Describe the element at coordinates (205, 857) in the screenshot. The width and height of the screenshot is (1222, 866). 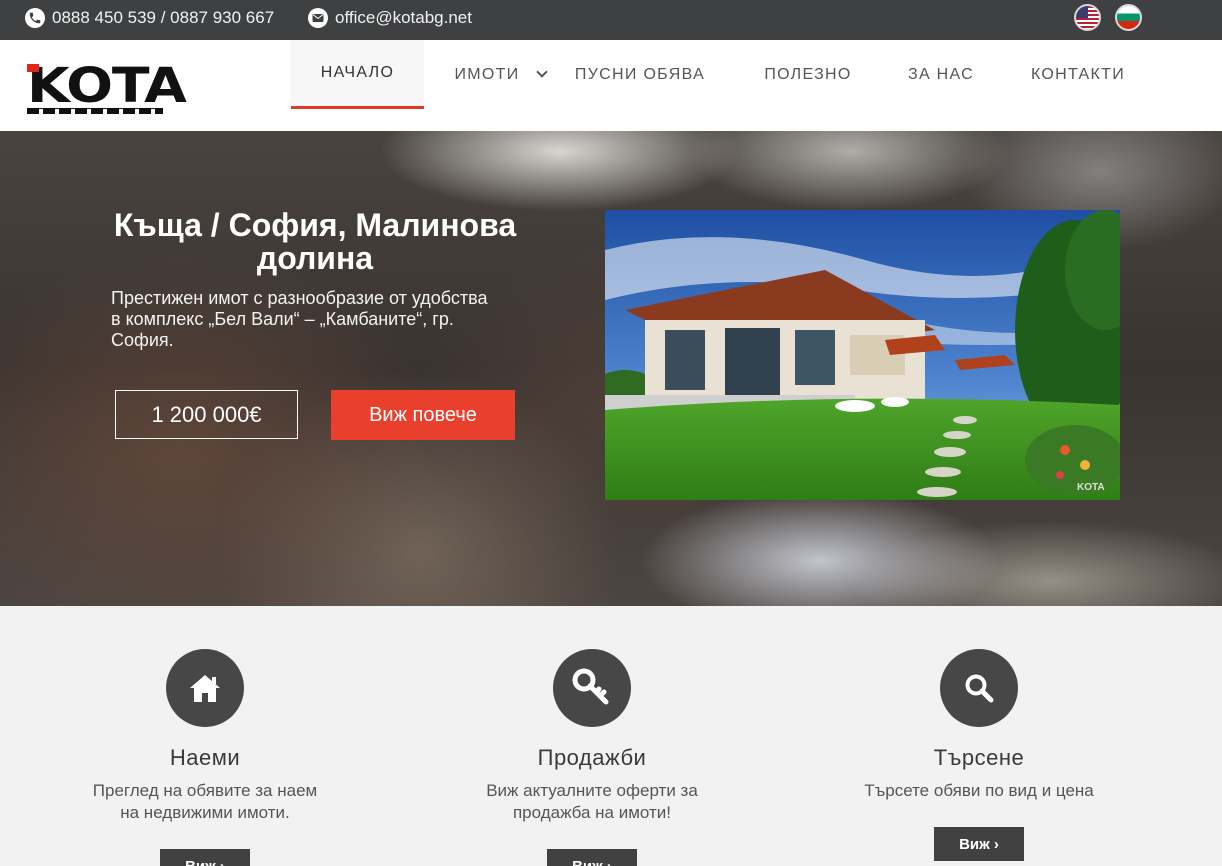
I see `rentals-view-button: Виж ›` at that location.